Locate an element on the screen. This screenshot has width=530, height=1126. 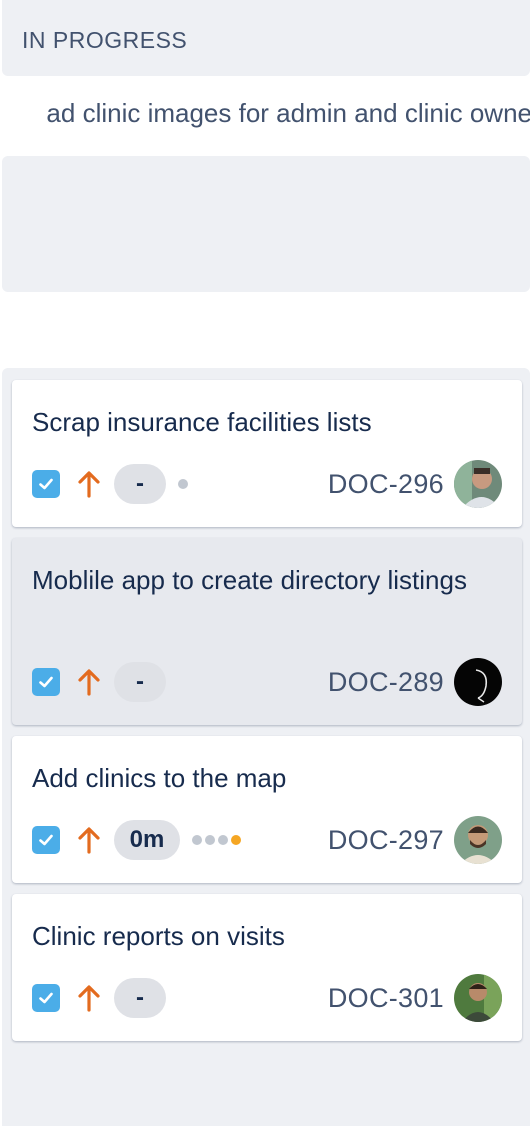
issue-key: DOC-296 is located at coordinates (386, 484).